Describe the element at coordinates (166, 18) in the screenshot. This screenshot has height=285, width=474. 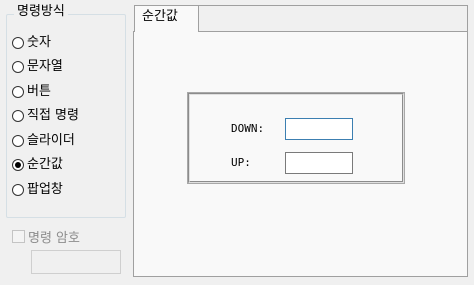
I see `tab-momentary-value: 순간값` at that location.